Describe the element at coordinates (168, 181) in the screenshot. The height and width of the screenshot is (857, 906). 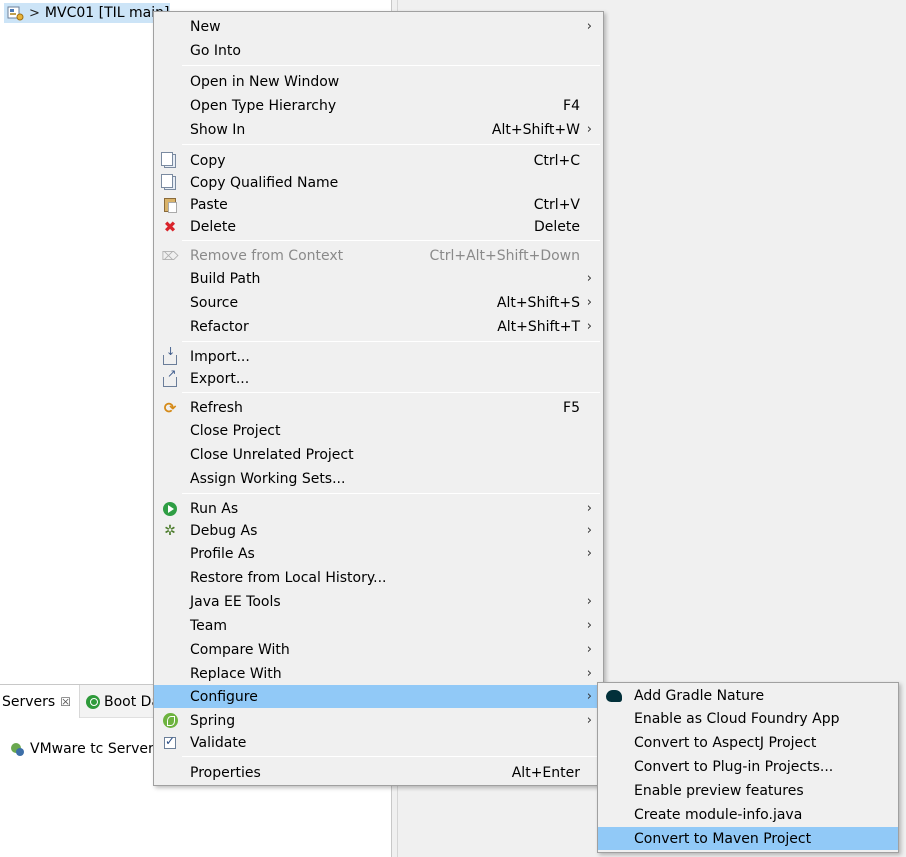
I see `copy-qualified-icon` at that location.